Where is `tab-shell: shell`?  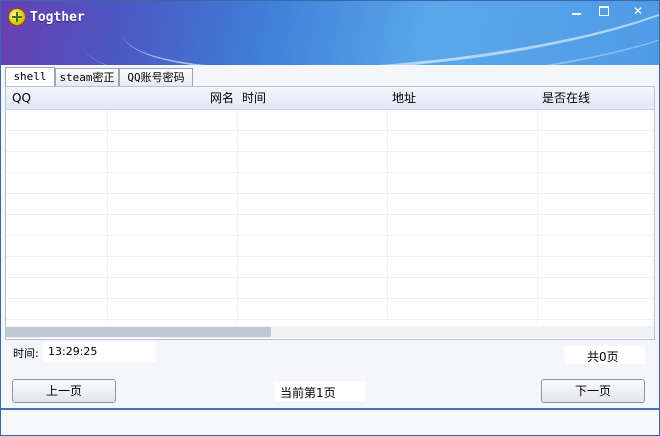
tab-shell: shell is located at coordinates (30, 76).